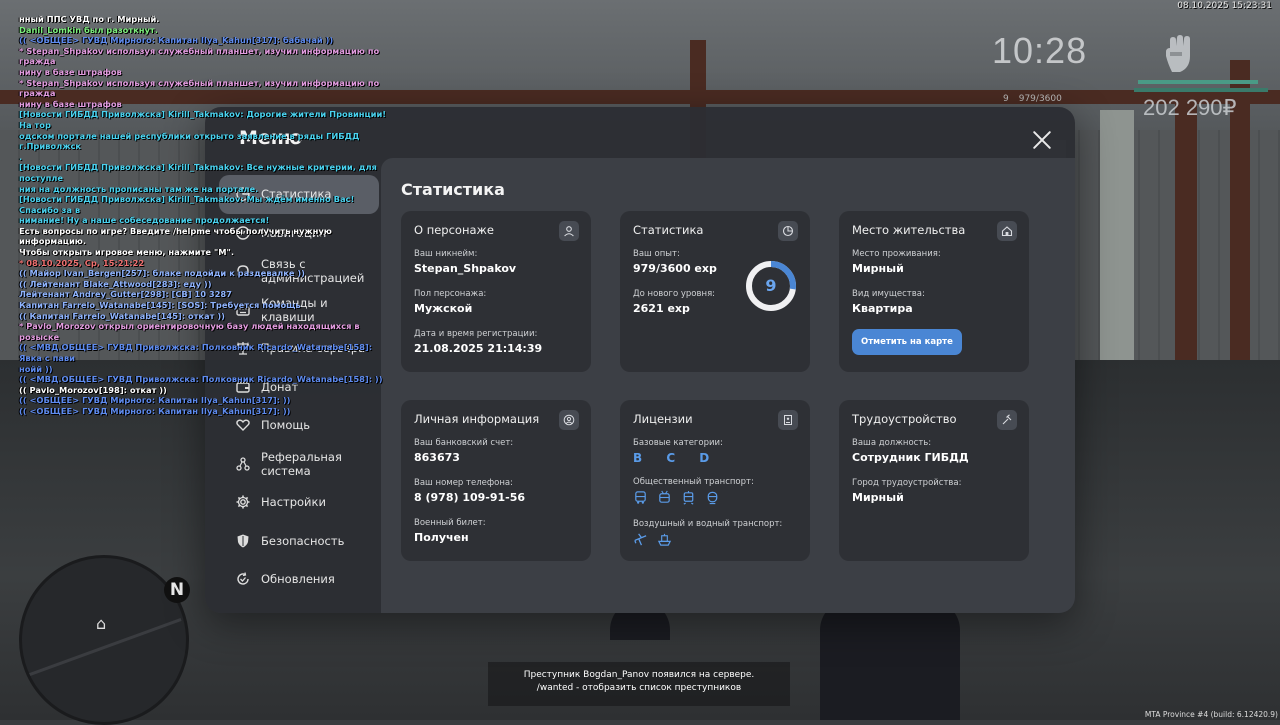 The height and width of the screenshot is (725, 1280). I want to click on nickname-label: Ваш никнейм:, so click(446, 254).